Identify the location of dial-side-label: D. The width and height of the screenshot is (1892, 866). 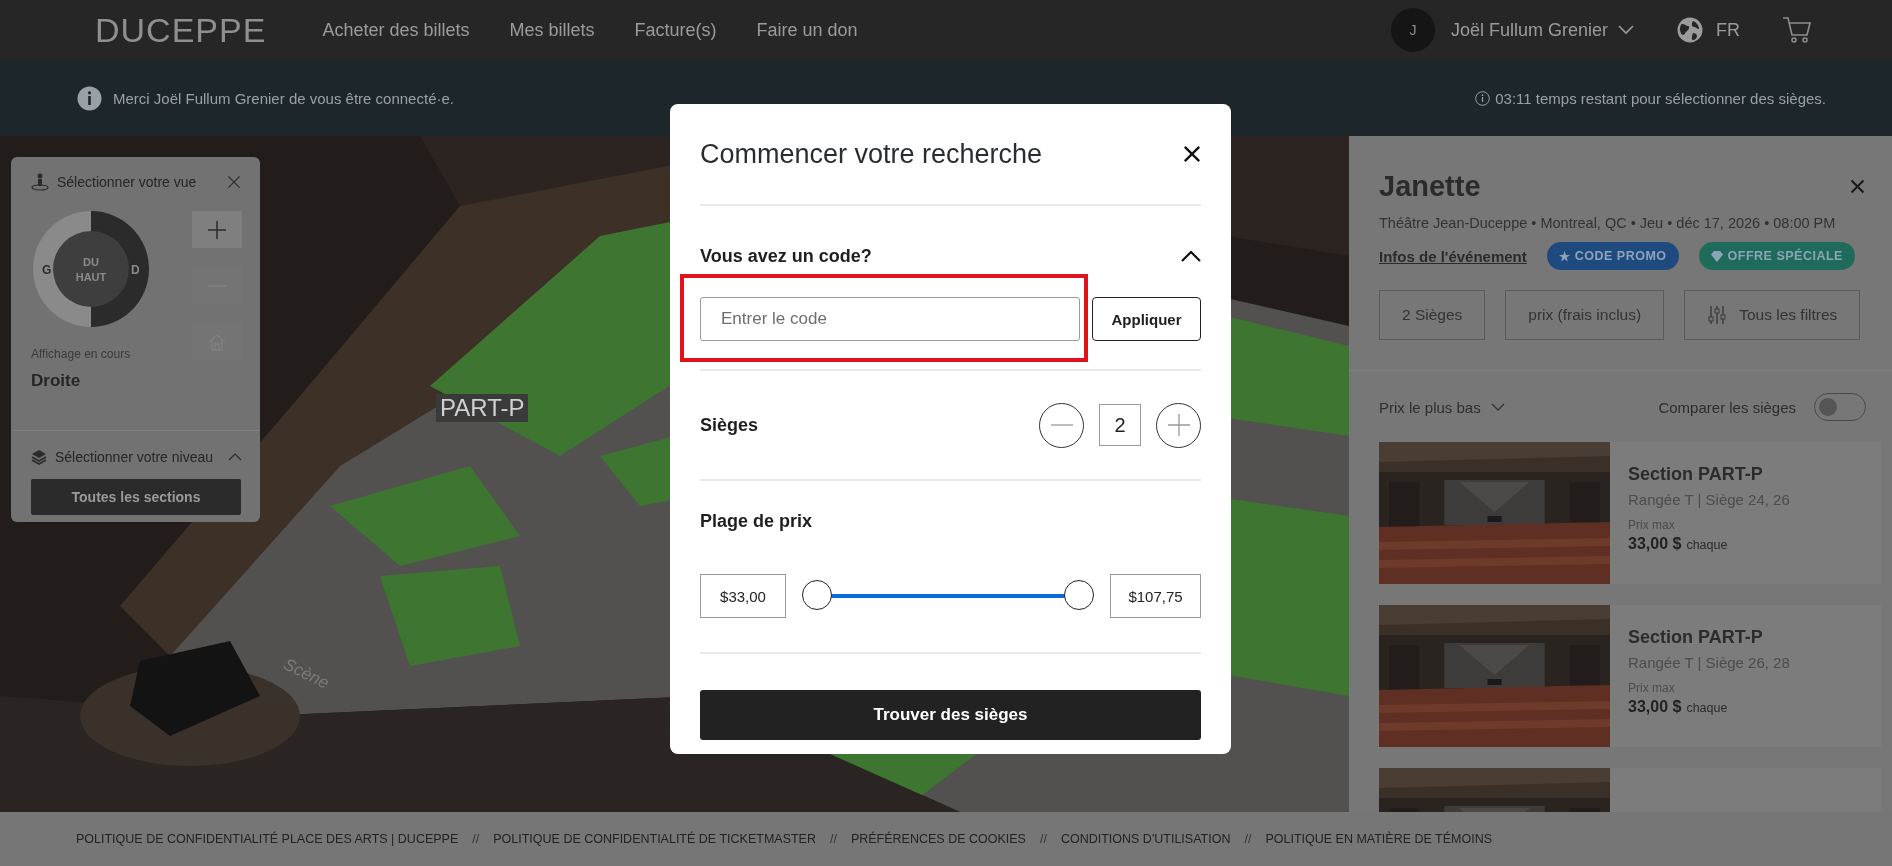
(135, 270).